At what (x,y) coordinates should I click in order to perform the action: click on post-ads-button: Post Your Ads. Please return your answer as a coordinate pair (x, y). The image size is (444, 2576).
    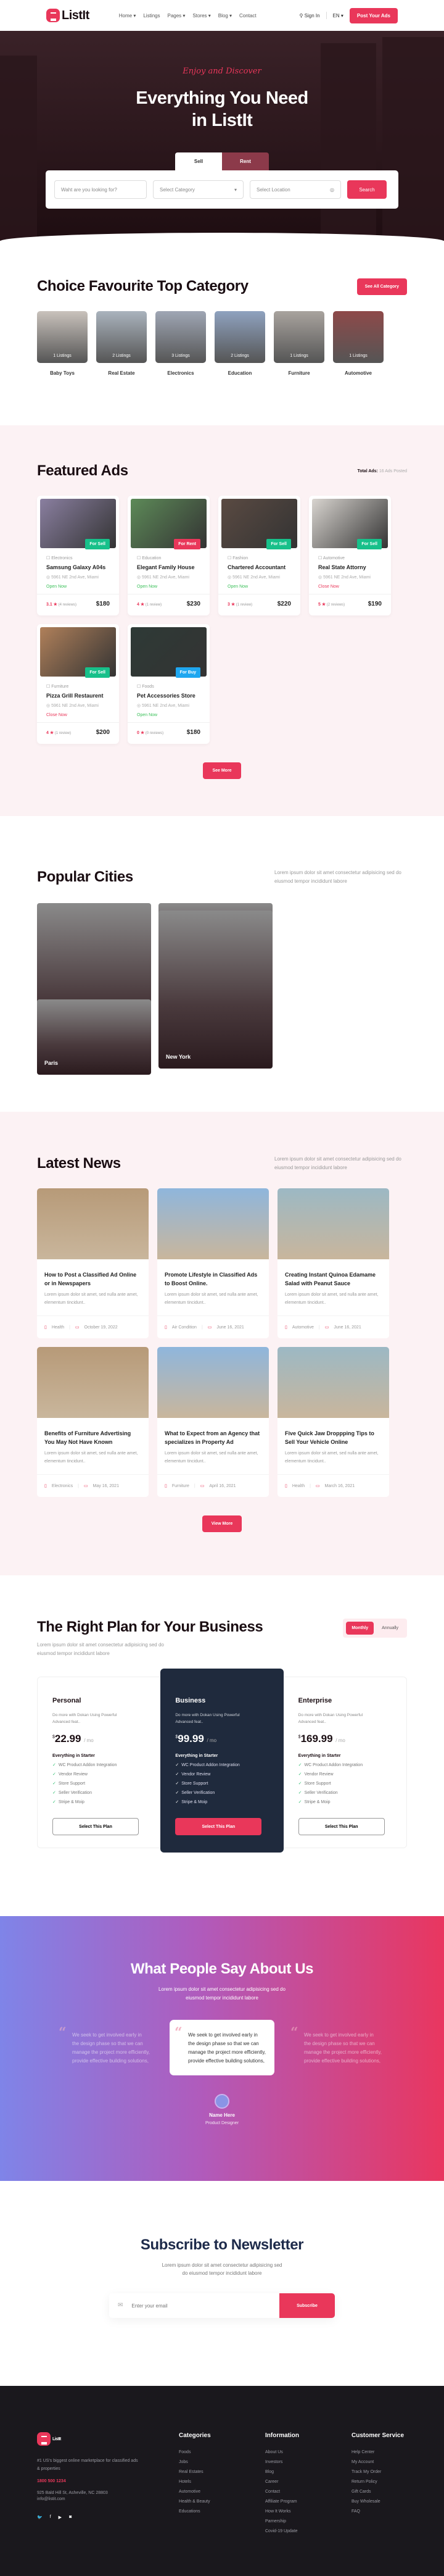
    Looking at the image, I should click on (374, 15).